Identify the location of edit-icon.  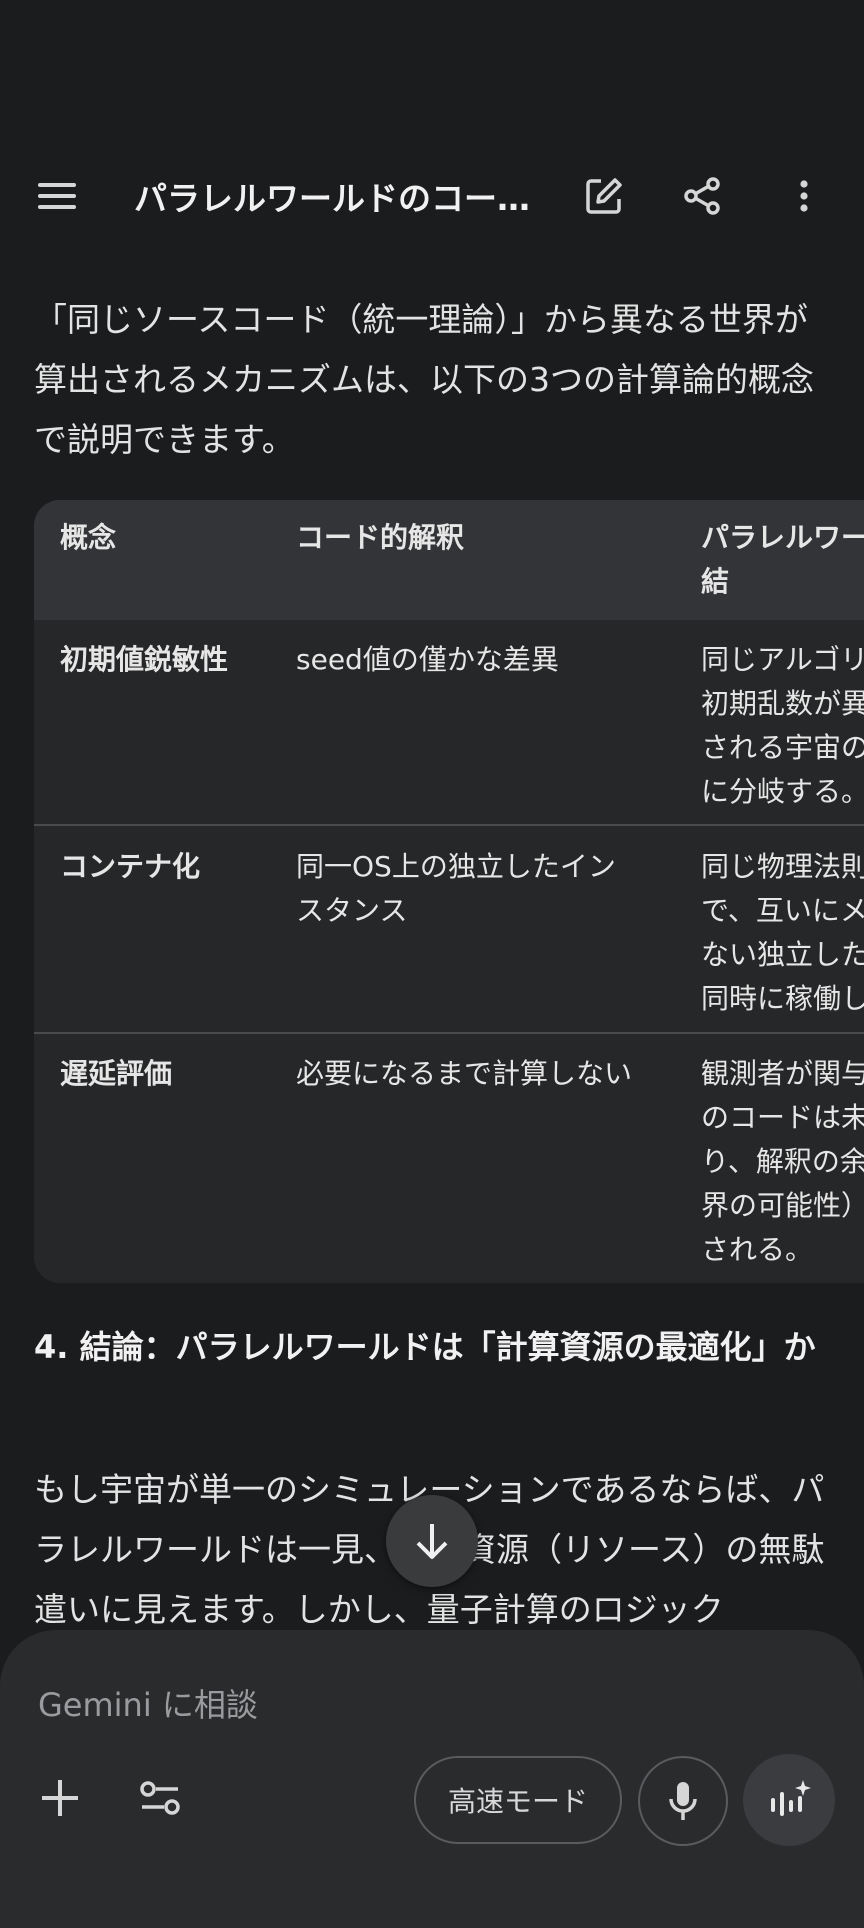
(604, 196).